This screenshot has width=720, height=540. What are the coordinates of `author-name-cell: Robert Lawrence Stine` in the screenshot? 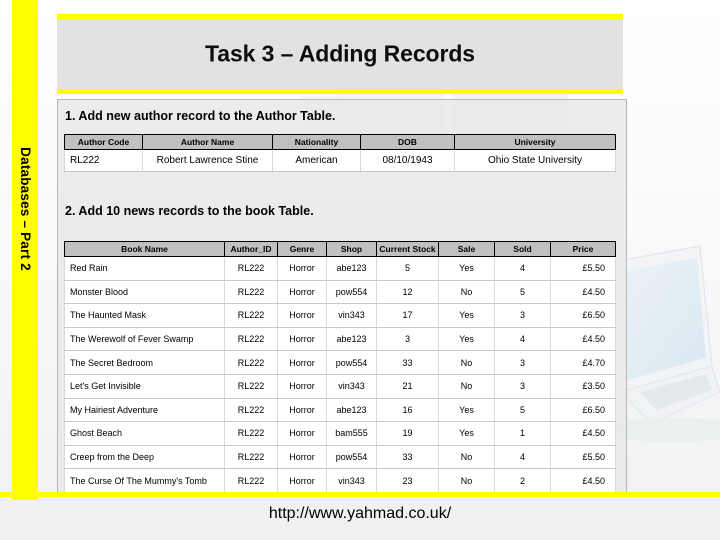 It's located at (207, 160).